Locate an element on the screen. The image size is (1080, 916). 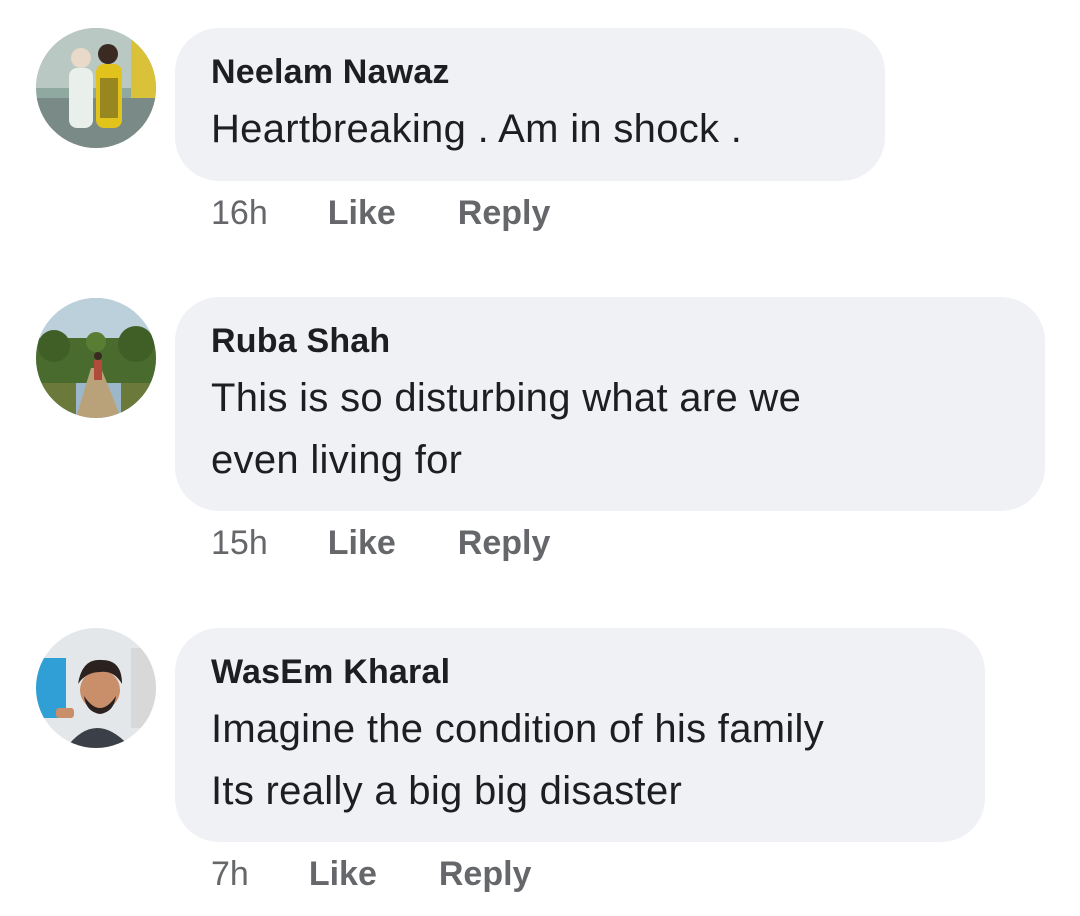
comment-author: WasEm Kharal is located at coordinates (580, 672).